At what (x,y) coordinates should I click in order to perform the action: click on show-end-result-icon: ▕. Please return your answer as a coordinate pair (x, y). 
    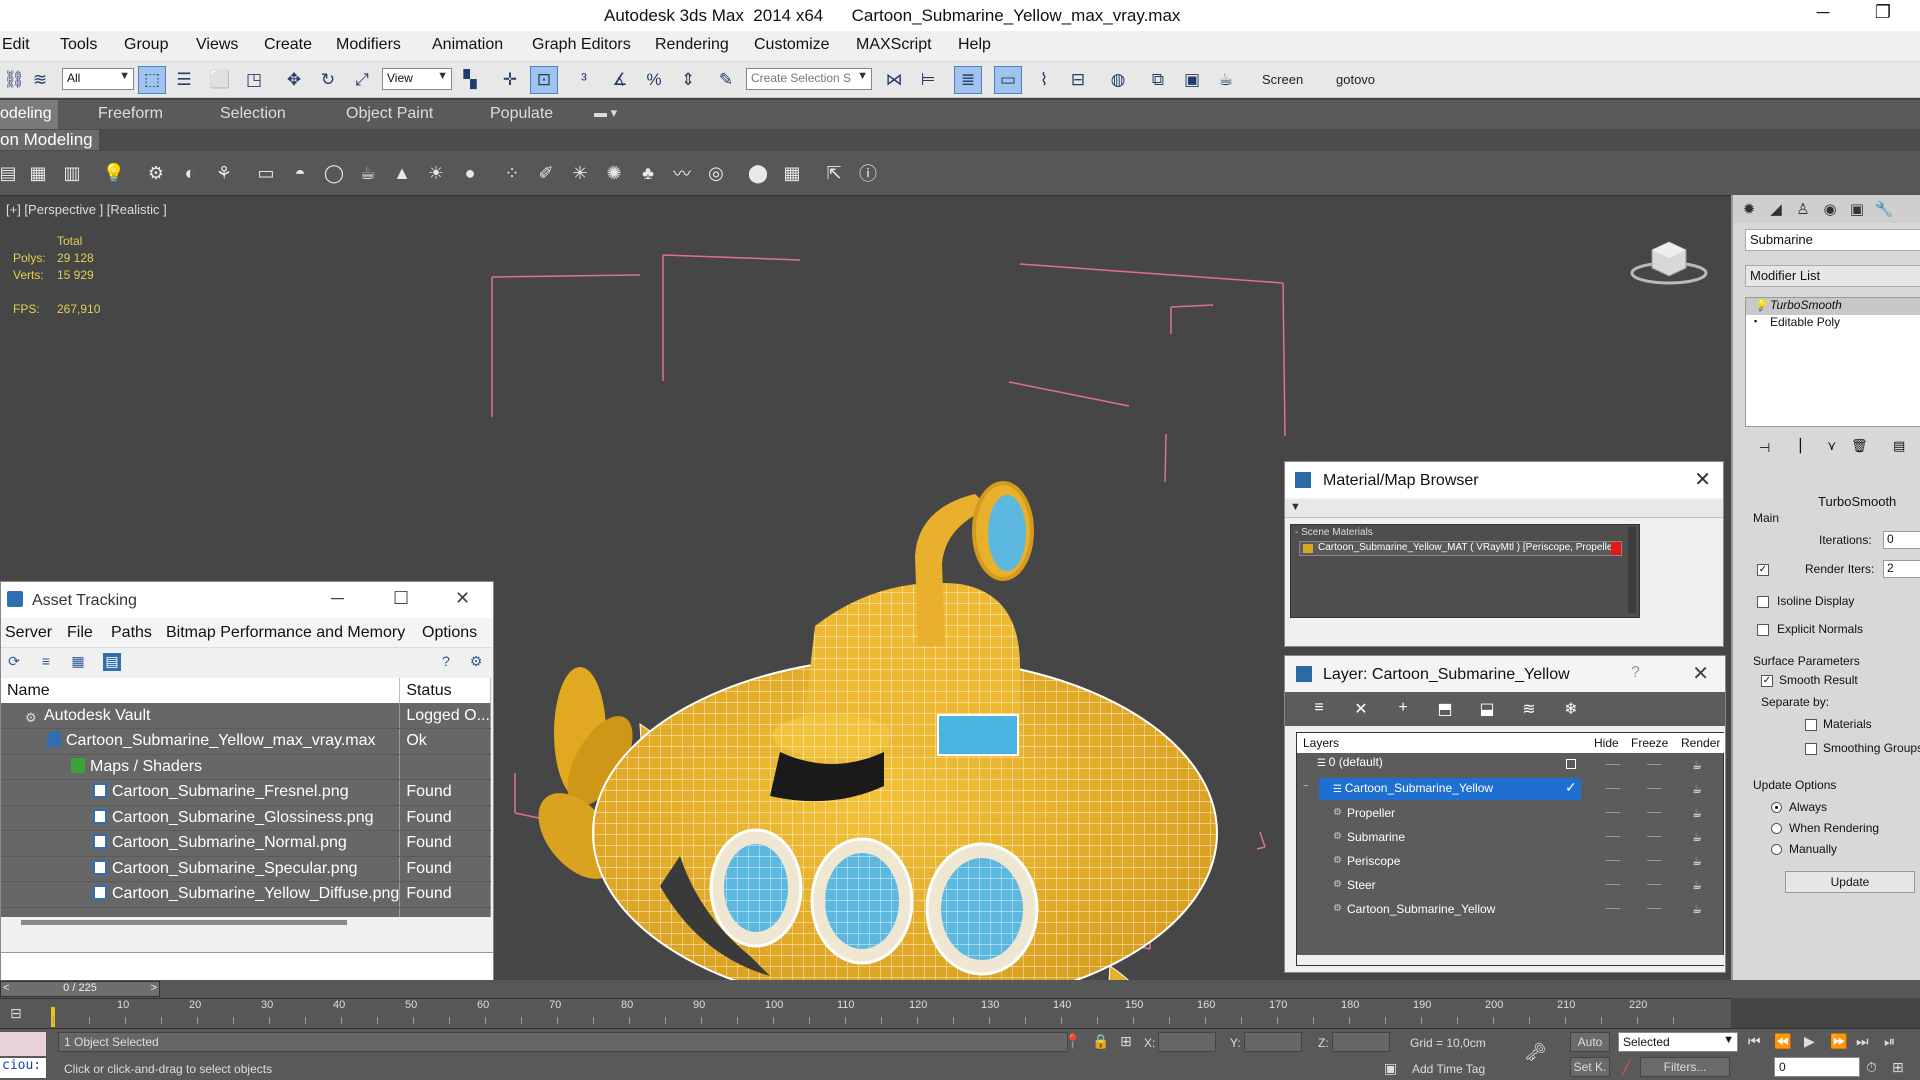
    Looking at the image, I should click on (1796, 446).